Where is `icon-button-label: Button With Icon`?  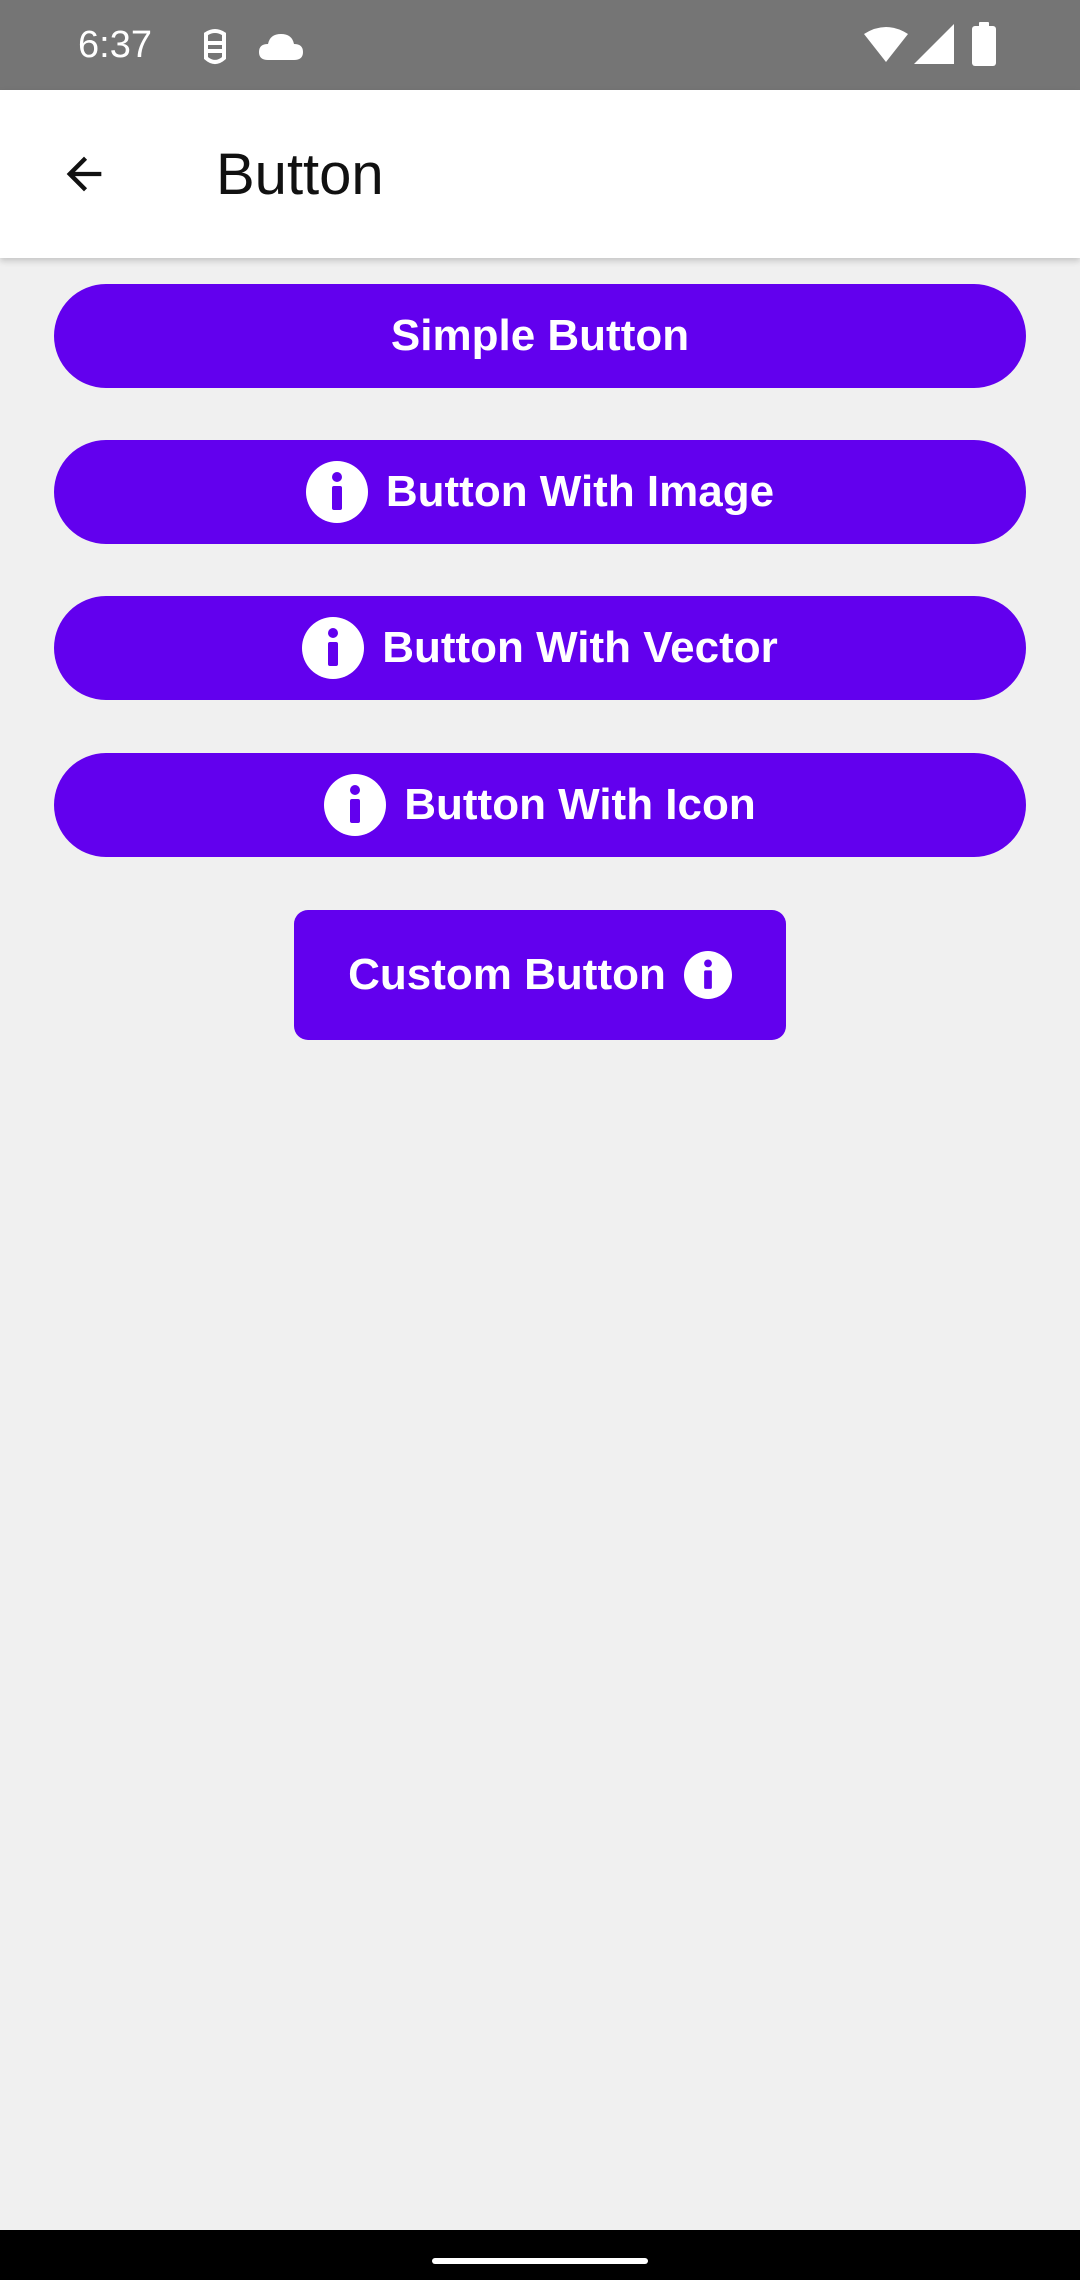 icon-button-label: Button With Icon is located at coordinates (580, 804).